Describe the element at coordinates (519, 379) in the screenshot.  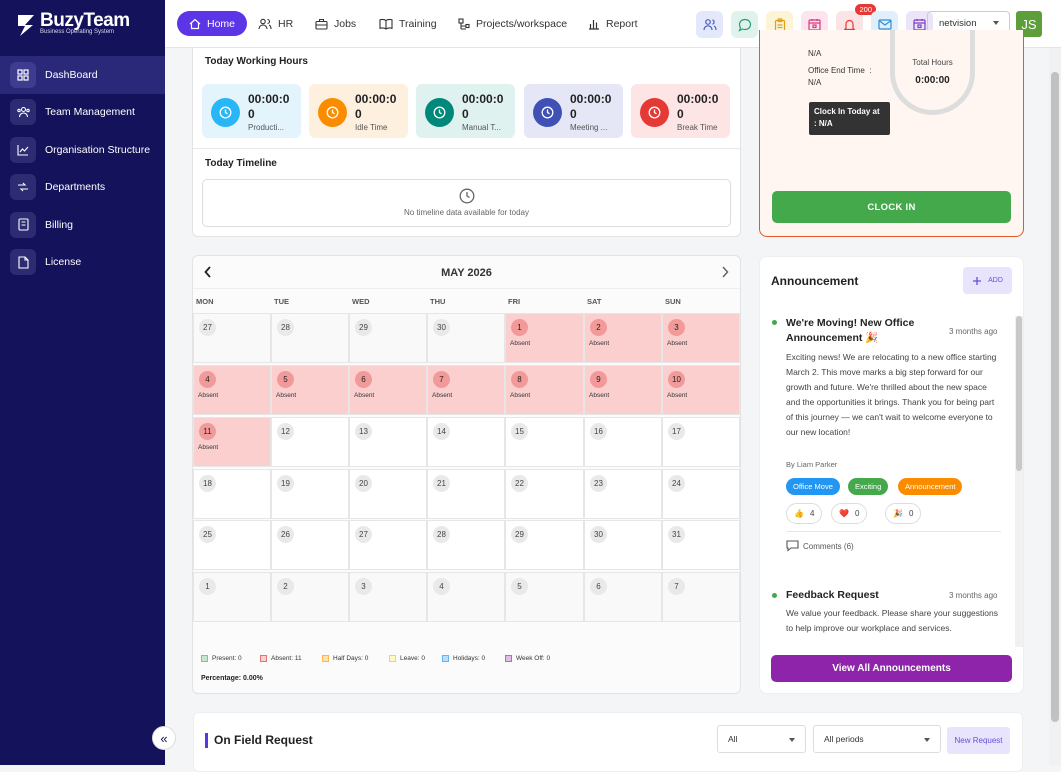
I see `day-number: 8` at that location.